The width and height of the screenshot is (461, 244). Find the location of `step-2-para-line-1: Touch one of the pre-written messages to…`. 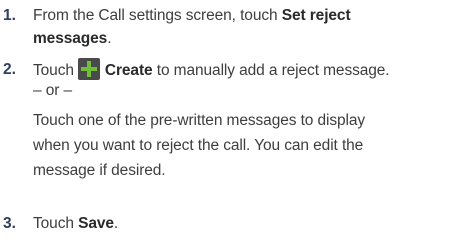

step-2-para-line-1: Touch one of the pre-written messages to… is located at coordinates (199, 120).